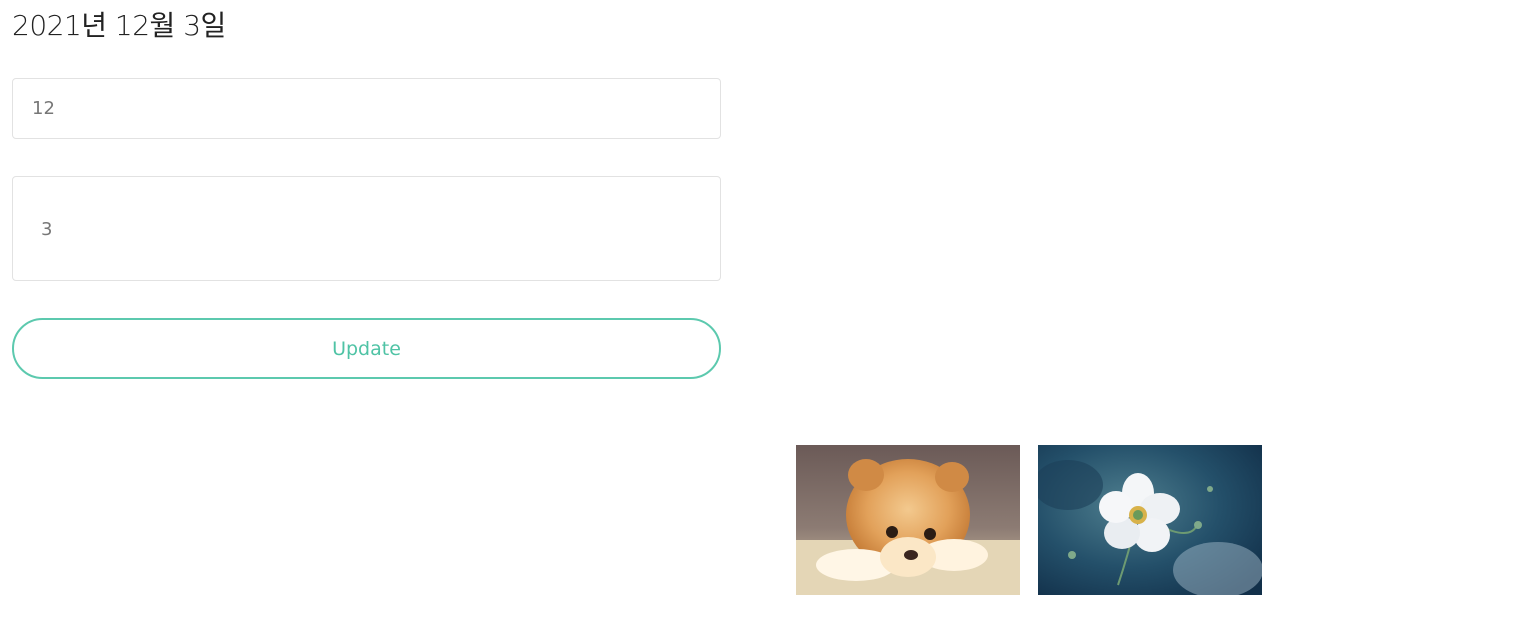  What do you see at coordinates (366, 108) in the screenshot?
I see `month-input` at bounding box center [366, 108].